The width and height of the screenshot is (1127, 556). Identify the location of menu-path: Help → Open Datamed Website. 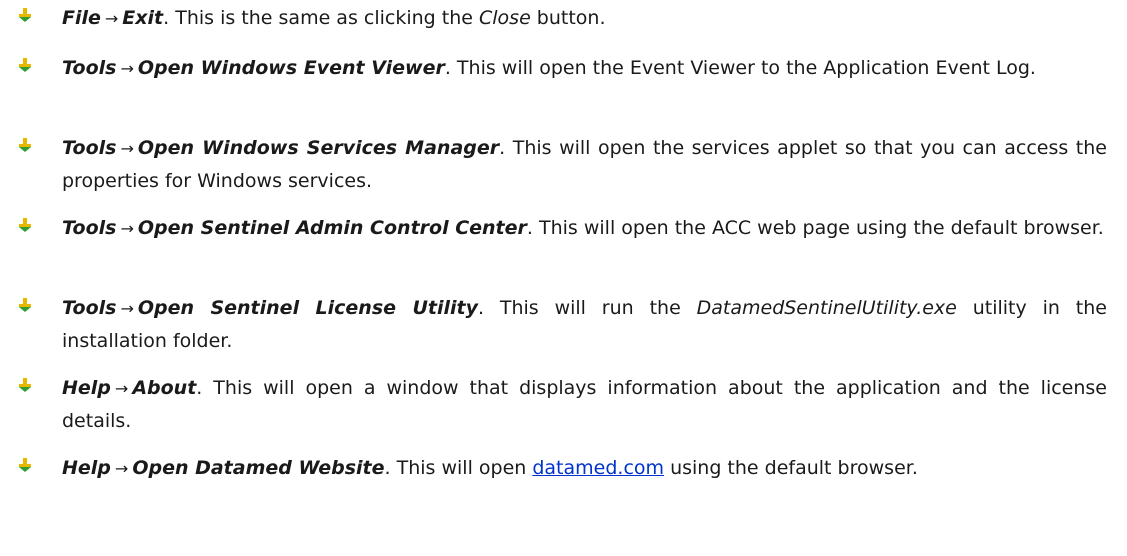
(223, 468).